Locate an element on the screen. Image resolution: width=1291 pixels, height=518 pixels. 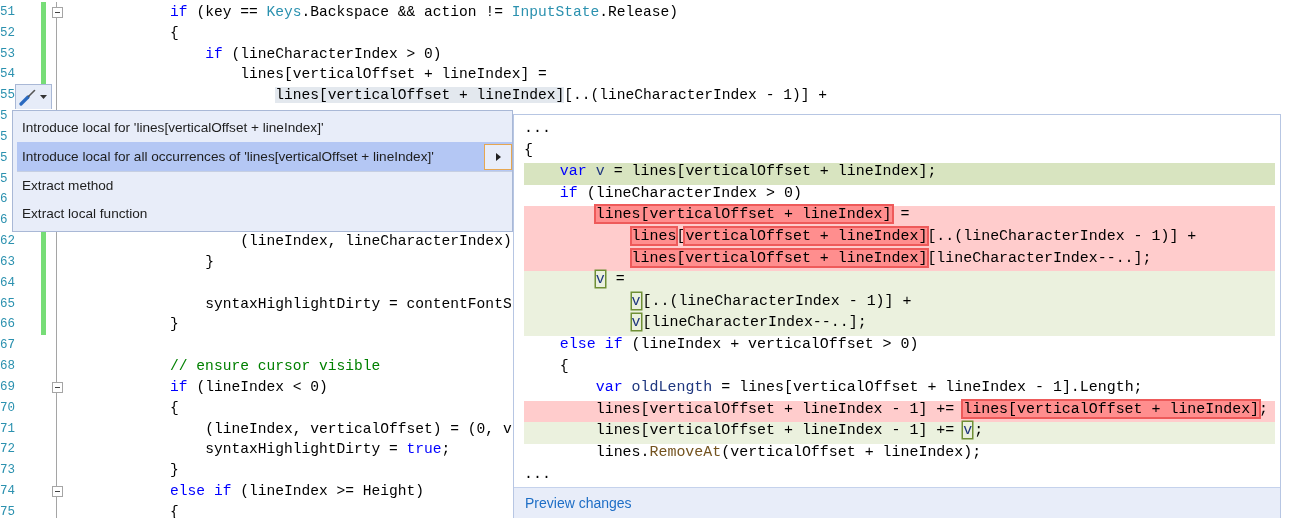
line-number: 66 is located at coordinates (7, 325).